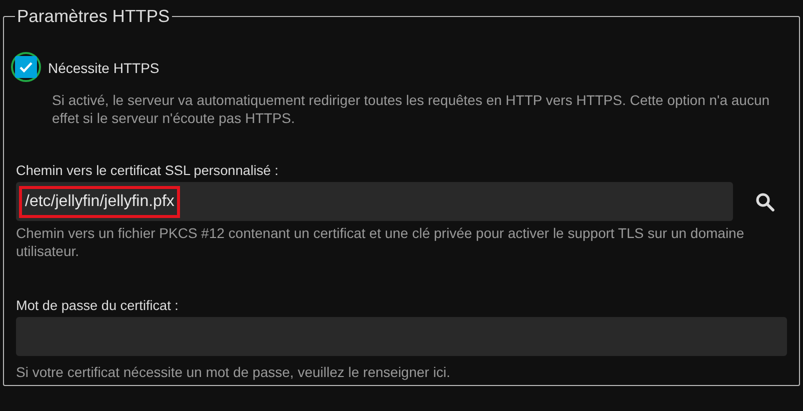  I want to click on input-field: /etc/jellyfin/jellyfin.pfx, so click(374, 201).